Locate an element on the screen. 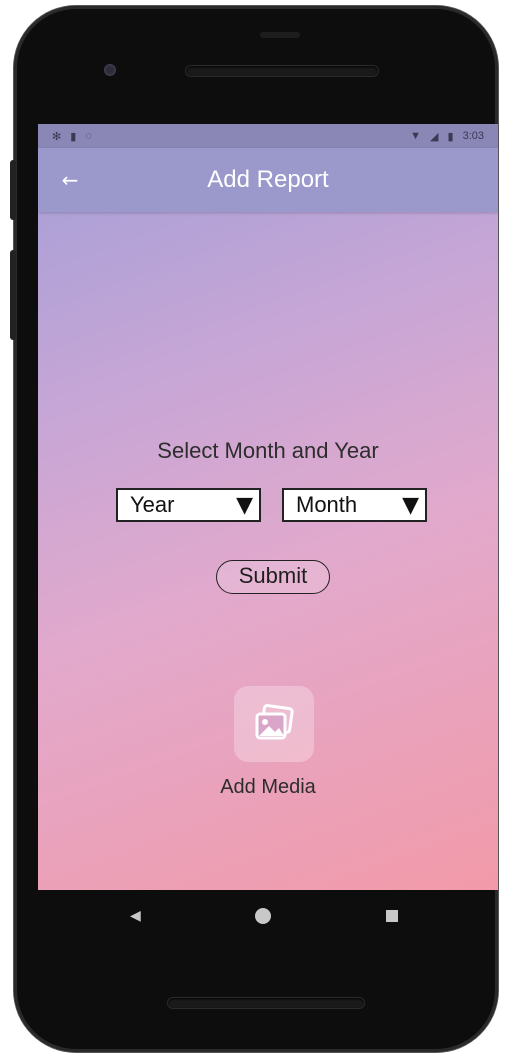  volume-button is located at coordinates (13, 190).